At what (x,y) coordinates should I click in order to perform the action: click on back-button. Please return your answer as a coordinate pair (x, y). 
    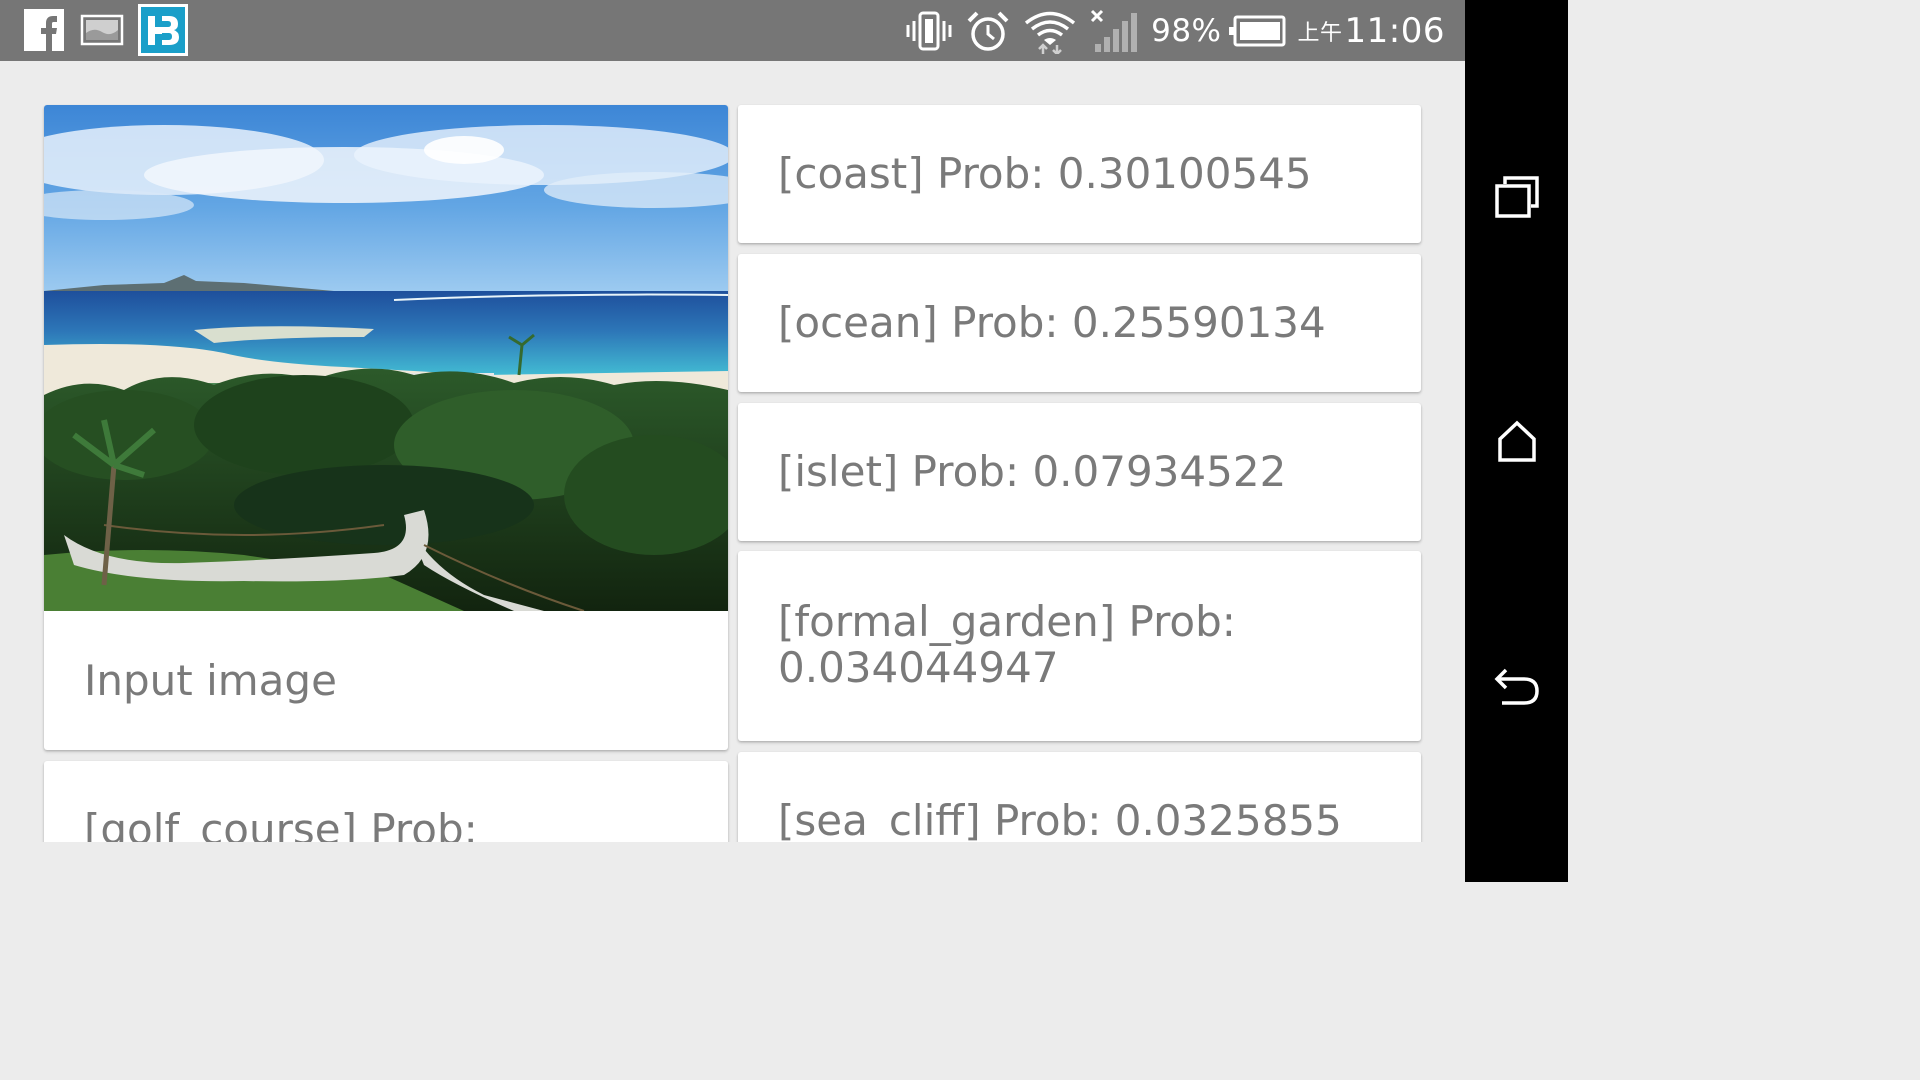
    Looking at the image, I should click on (1516, 687).